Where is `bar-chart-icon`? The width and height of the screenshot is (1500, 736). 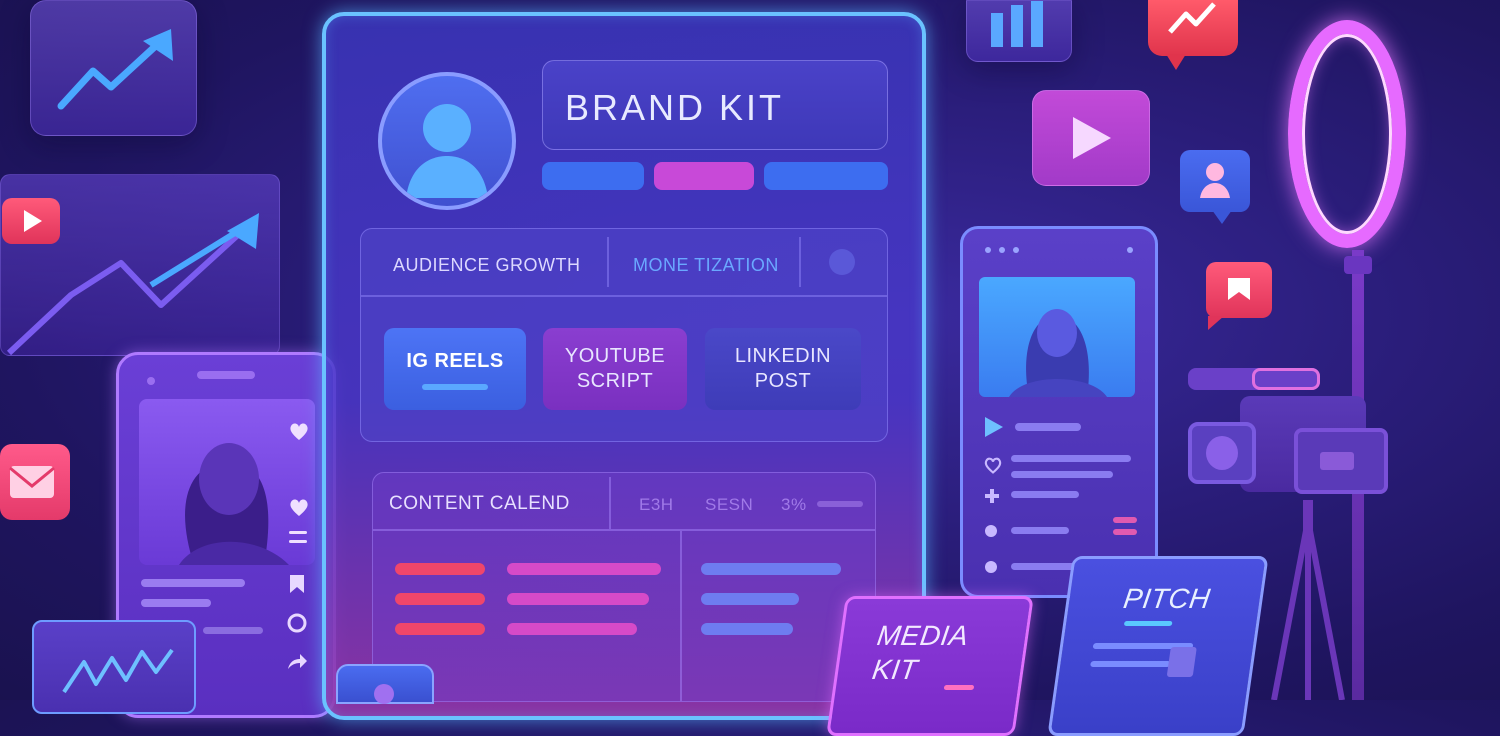
bar-chart-icon is located at coordinates (1017, 24).